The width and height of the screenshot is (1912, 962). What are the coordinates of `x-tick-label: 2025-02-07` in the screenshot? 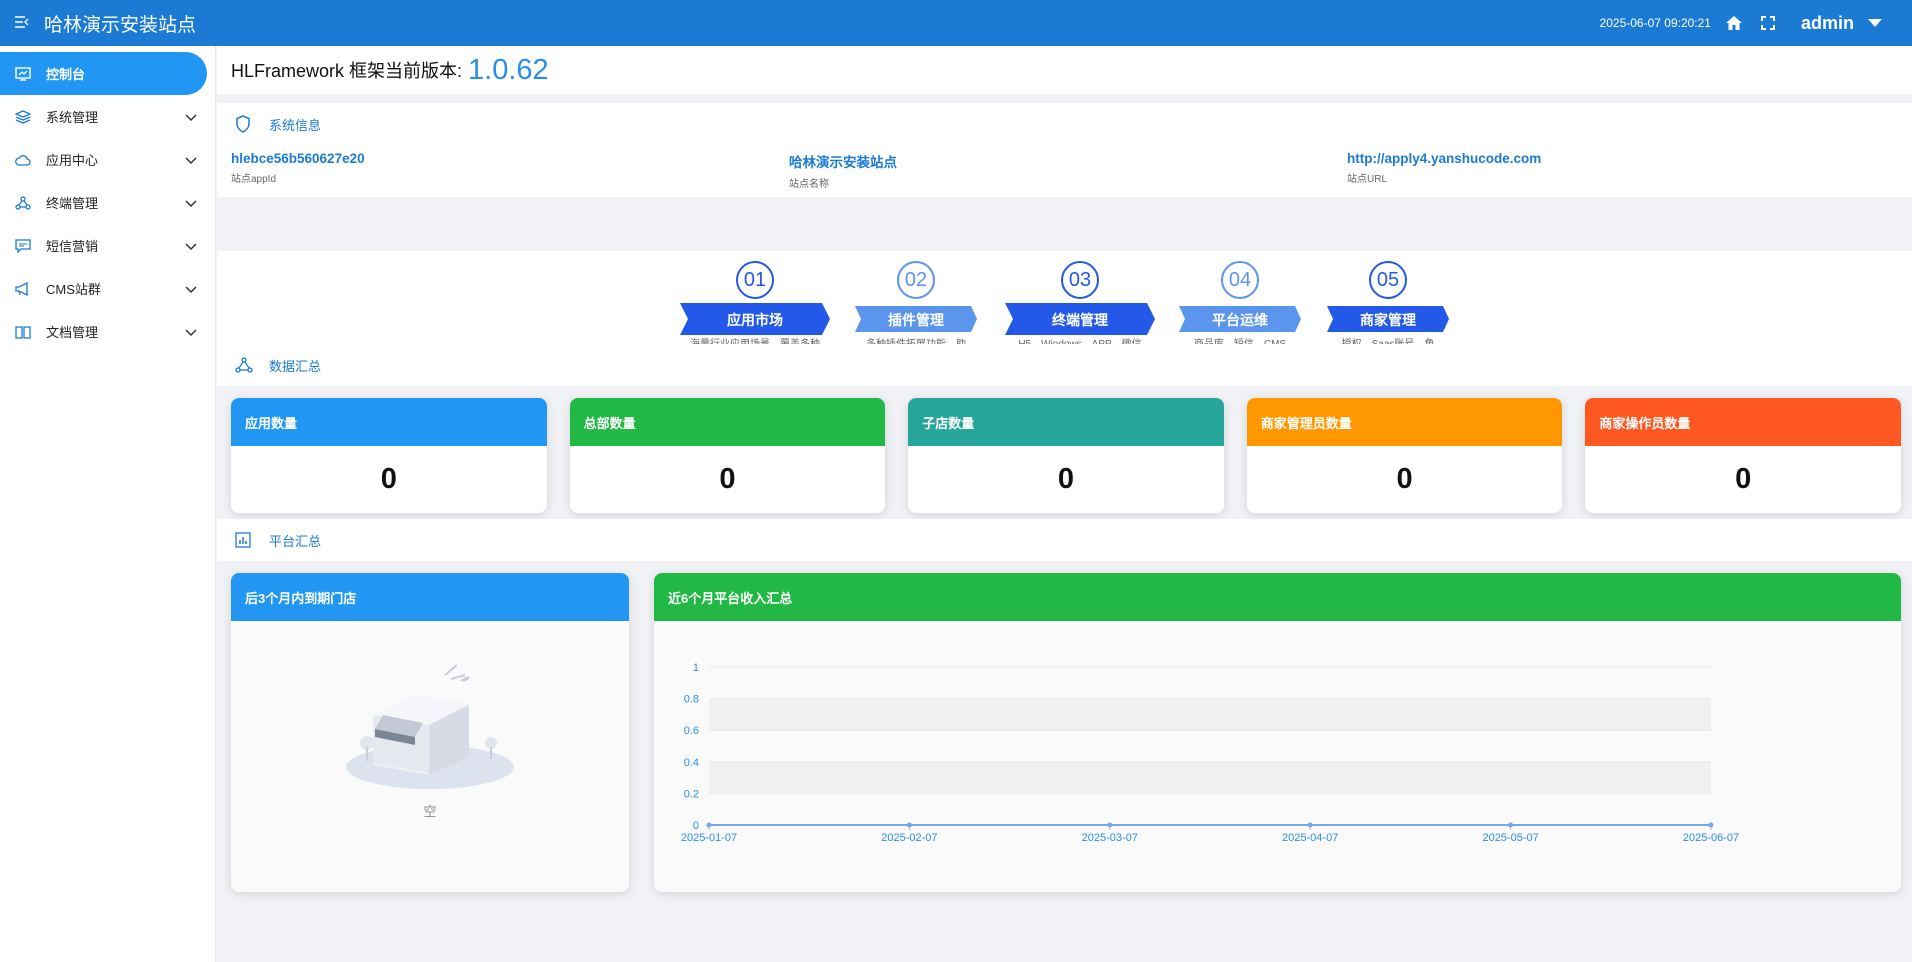 It's located at (909, 838).